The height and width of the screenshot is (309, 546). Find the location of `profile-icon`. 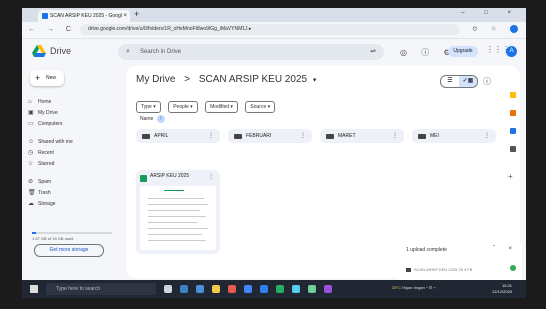

profile-icon is located at coordinates (514, 29).